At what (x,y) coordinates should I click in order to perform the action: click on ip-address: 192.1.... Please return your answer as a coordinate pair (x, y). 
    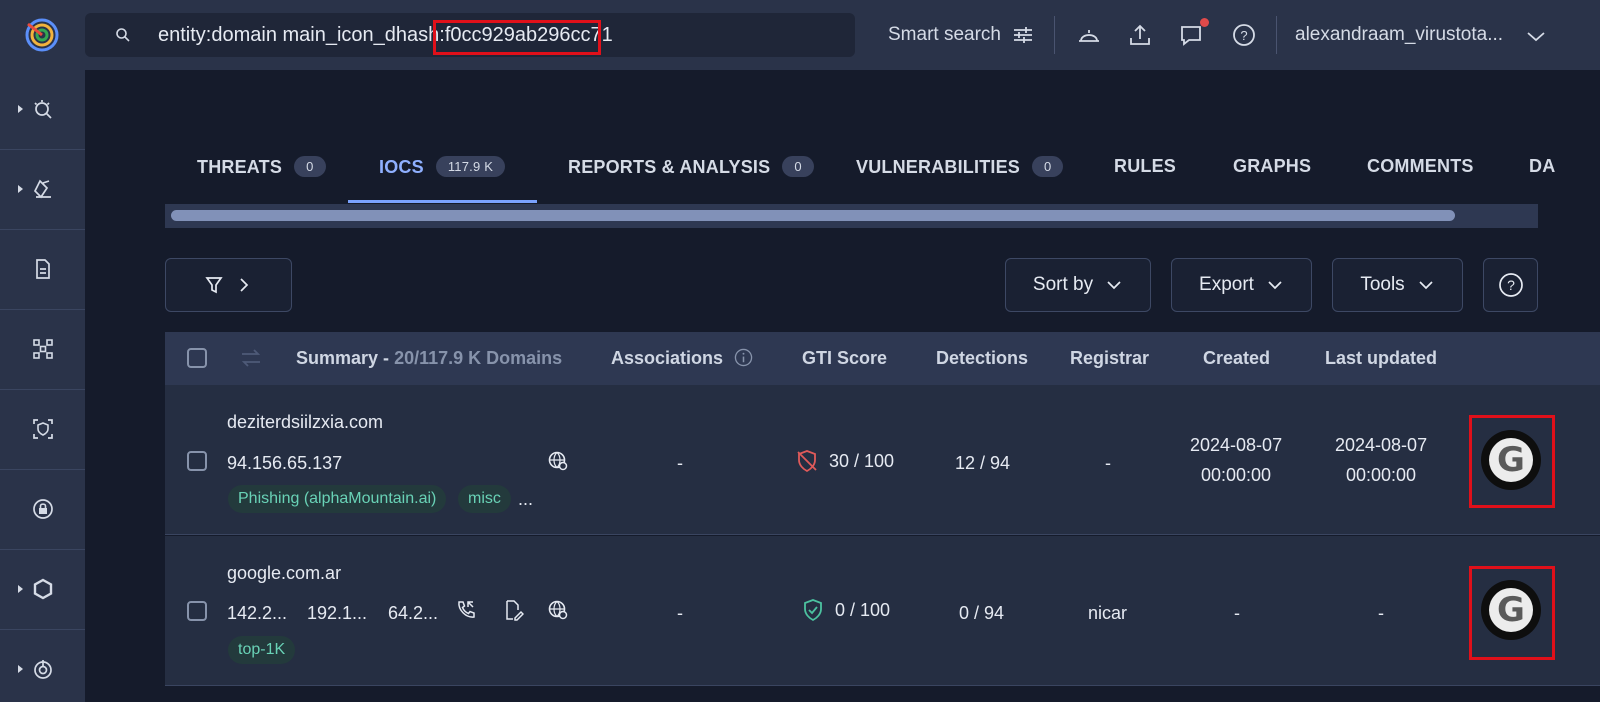
    Looking at the image, I should click on (337, 613).